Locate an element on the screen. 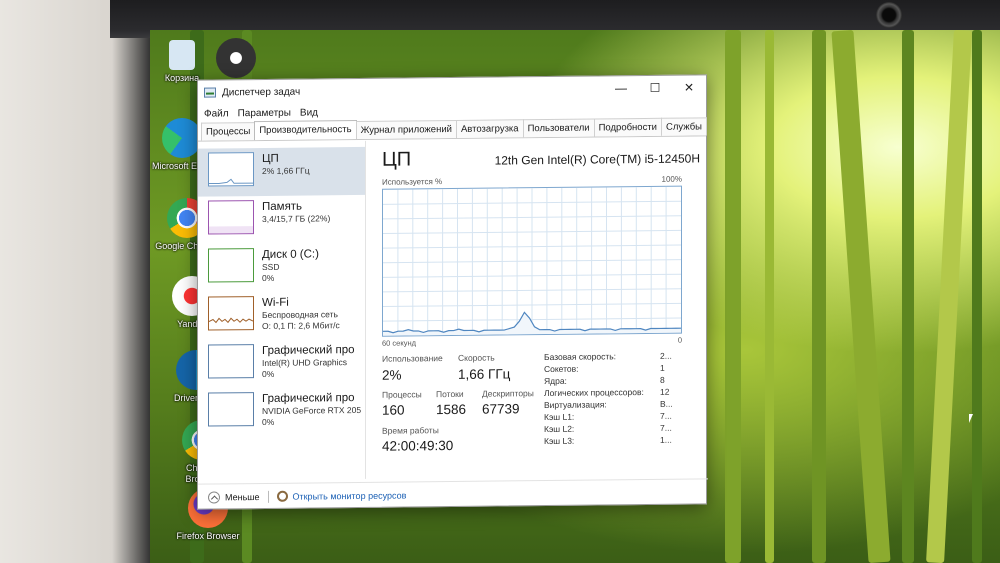 The width and height of the screenshot is (1000, 563). tab-processes: Процессы is located at coordinates (228, 131).